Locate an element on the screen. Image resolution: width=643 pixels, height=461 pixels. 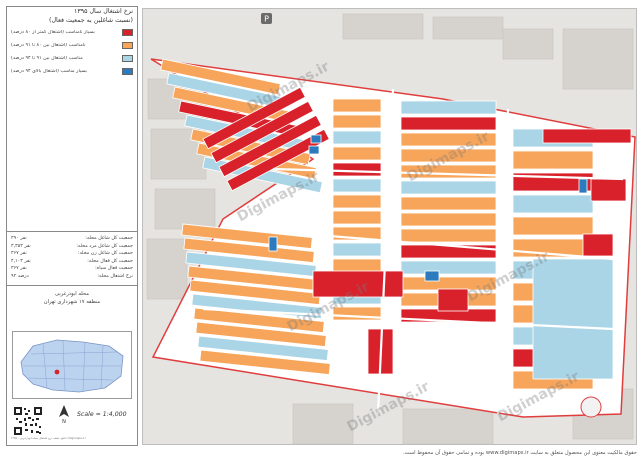
scale-label: Scale = 1:4,000 is located at coordinates (102, 414).